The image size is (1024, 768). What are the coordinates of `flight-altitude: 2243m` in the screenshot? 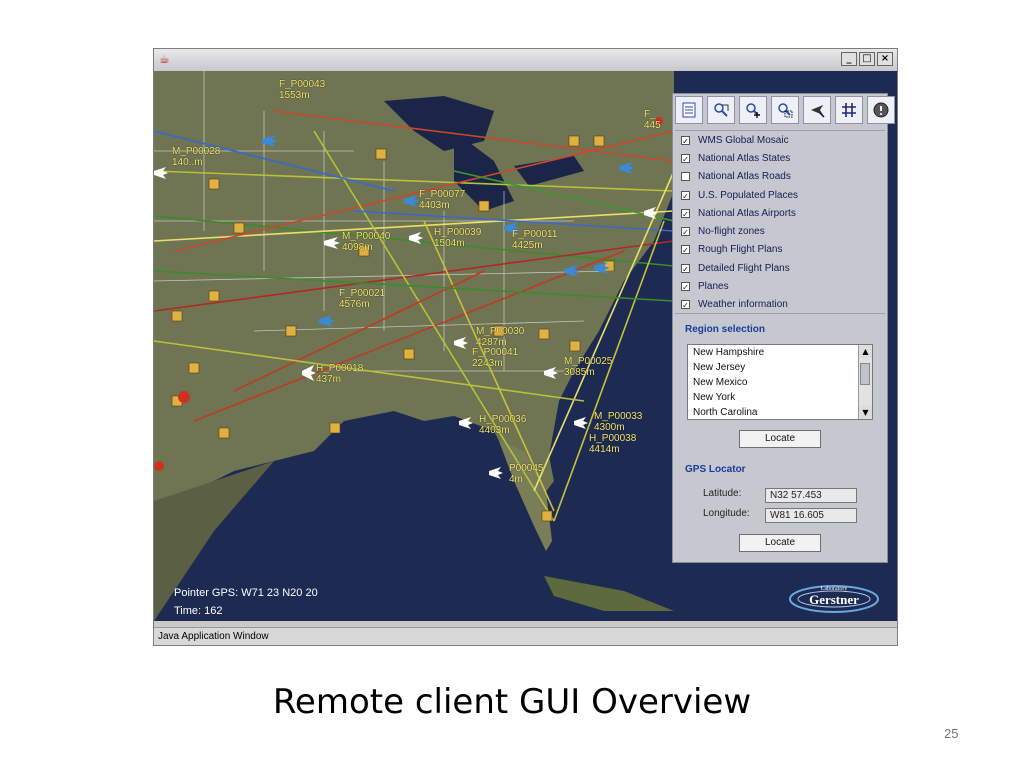 It's located at (487, 363).